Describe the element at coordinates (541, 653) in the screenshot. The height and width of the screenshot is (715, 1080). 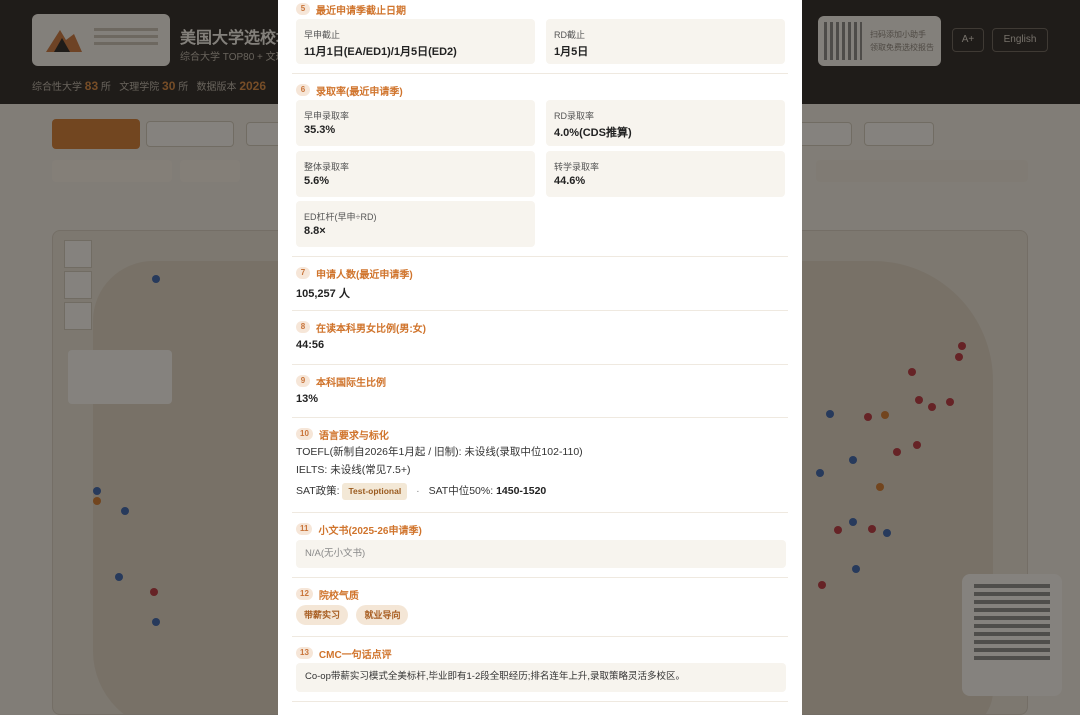
I see `section-cmc-review: 13 CMC一句话点评` at that location.